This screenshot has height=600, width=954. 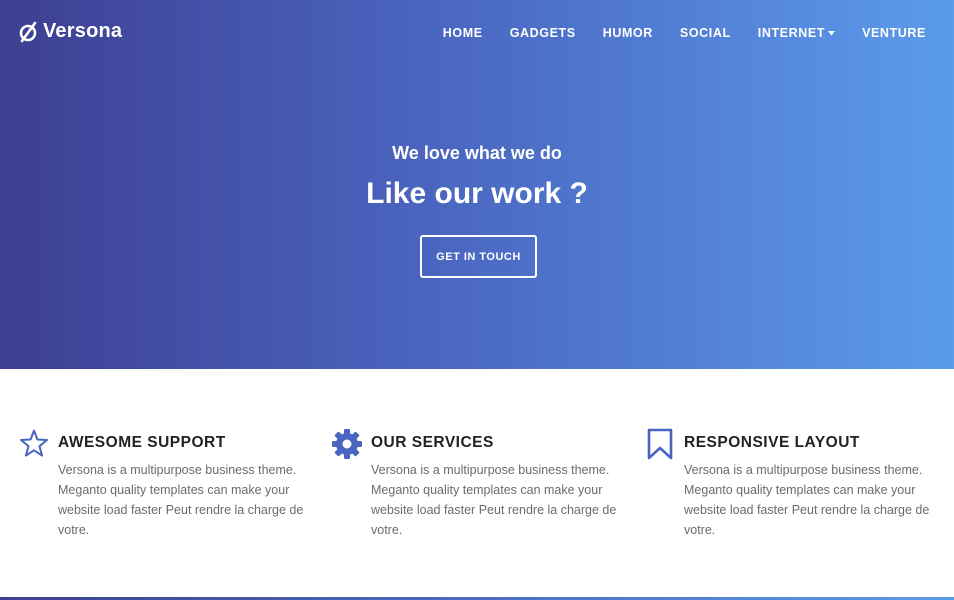 I want to click on star-icon, so click(x=34, y=443).